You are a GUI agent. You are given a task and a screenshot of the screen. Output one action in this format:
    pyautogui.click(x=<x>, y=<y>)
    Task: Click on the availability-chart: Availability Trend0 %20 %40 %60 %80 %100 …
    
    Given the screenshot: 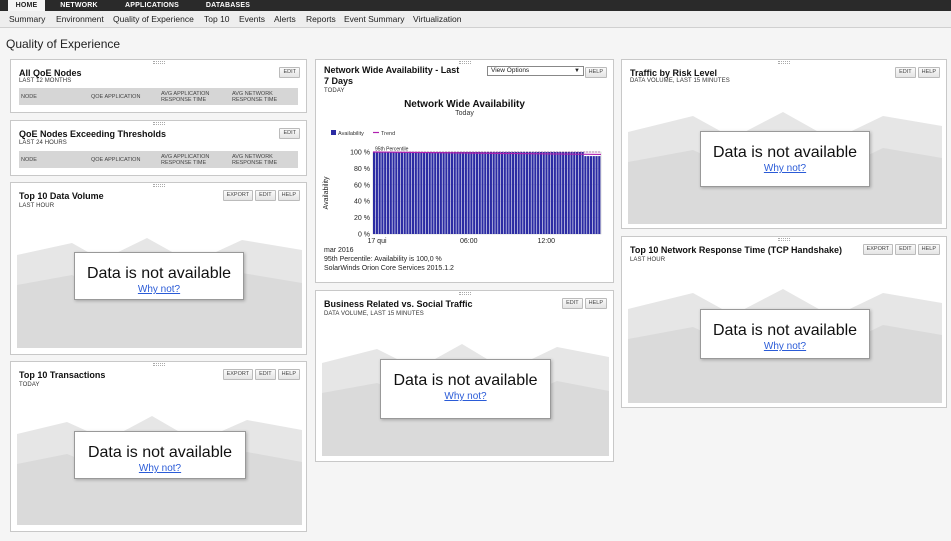 What is the action you would take?
    pyautogui.click(x=462, y=187)
    